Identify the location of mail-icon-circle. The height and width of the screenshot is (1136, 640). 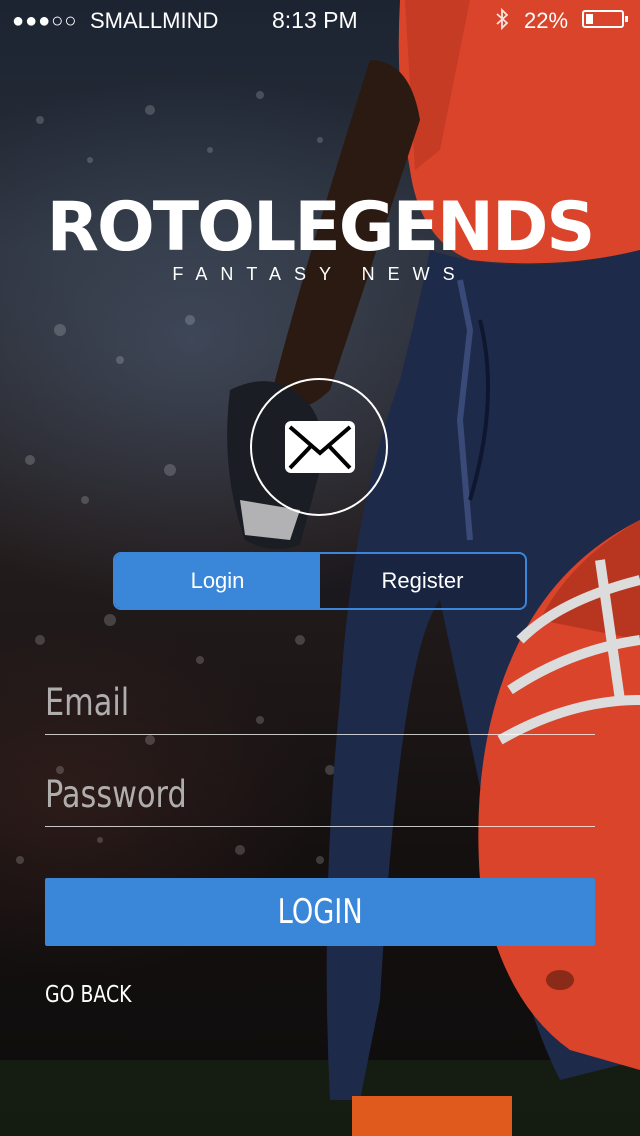
(319, 447).